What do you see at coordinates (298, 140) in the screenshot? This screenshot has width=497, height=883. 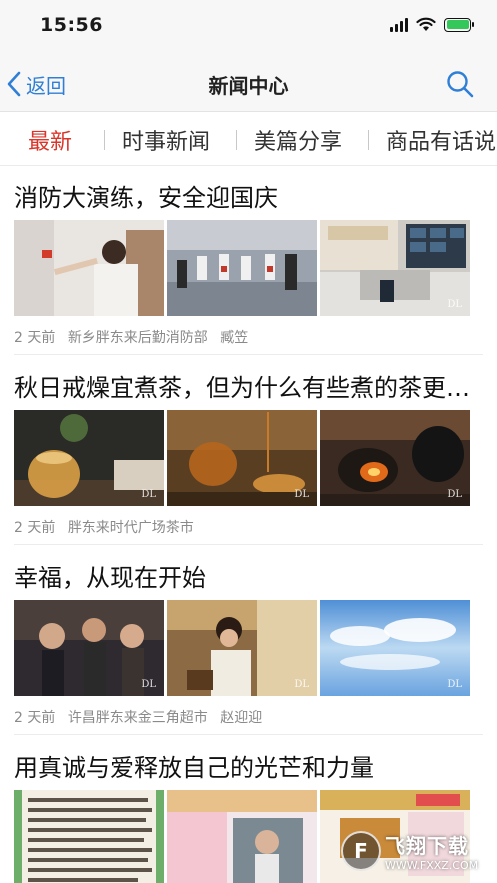 I see `tab-article-share: 美篇分享` at bounding box center [298, 140].